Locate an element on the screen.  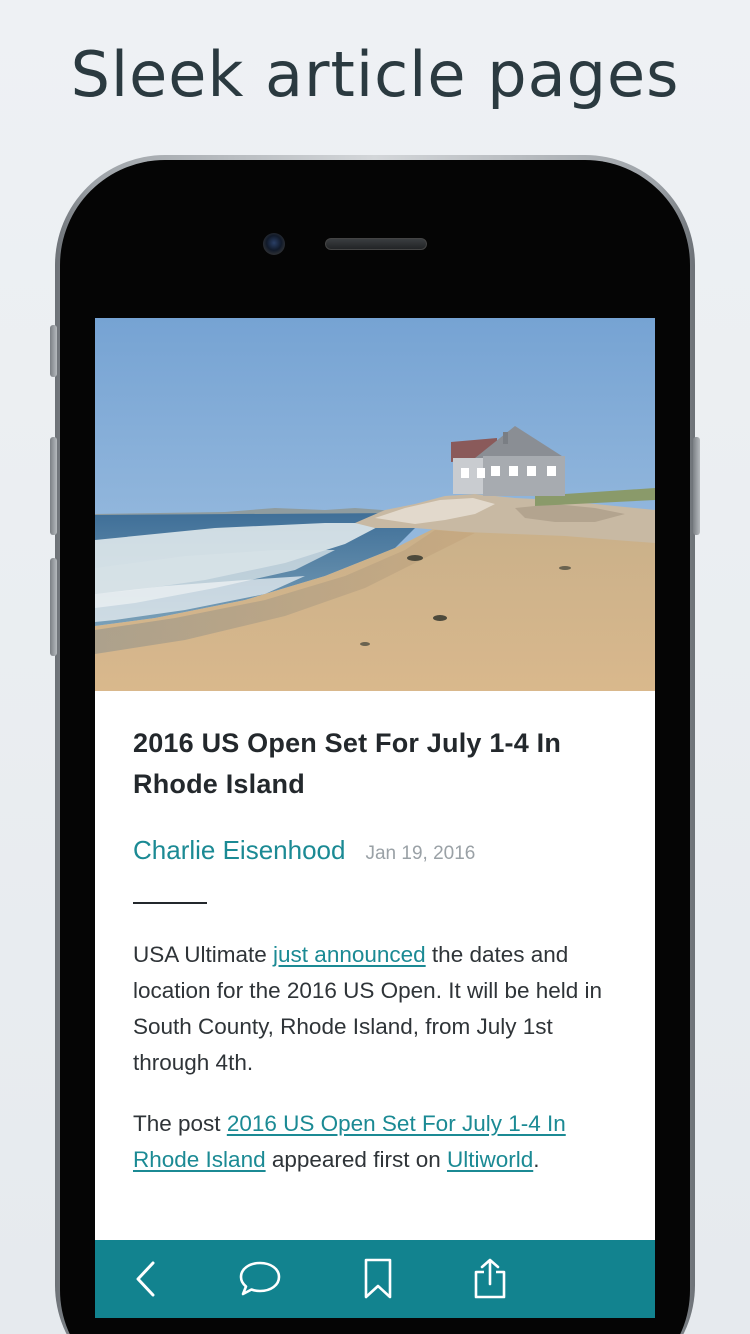
volume-down-button is located at coordinates (53, 607).